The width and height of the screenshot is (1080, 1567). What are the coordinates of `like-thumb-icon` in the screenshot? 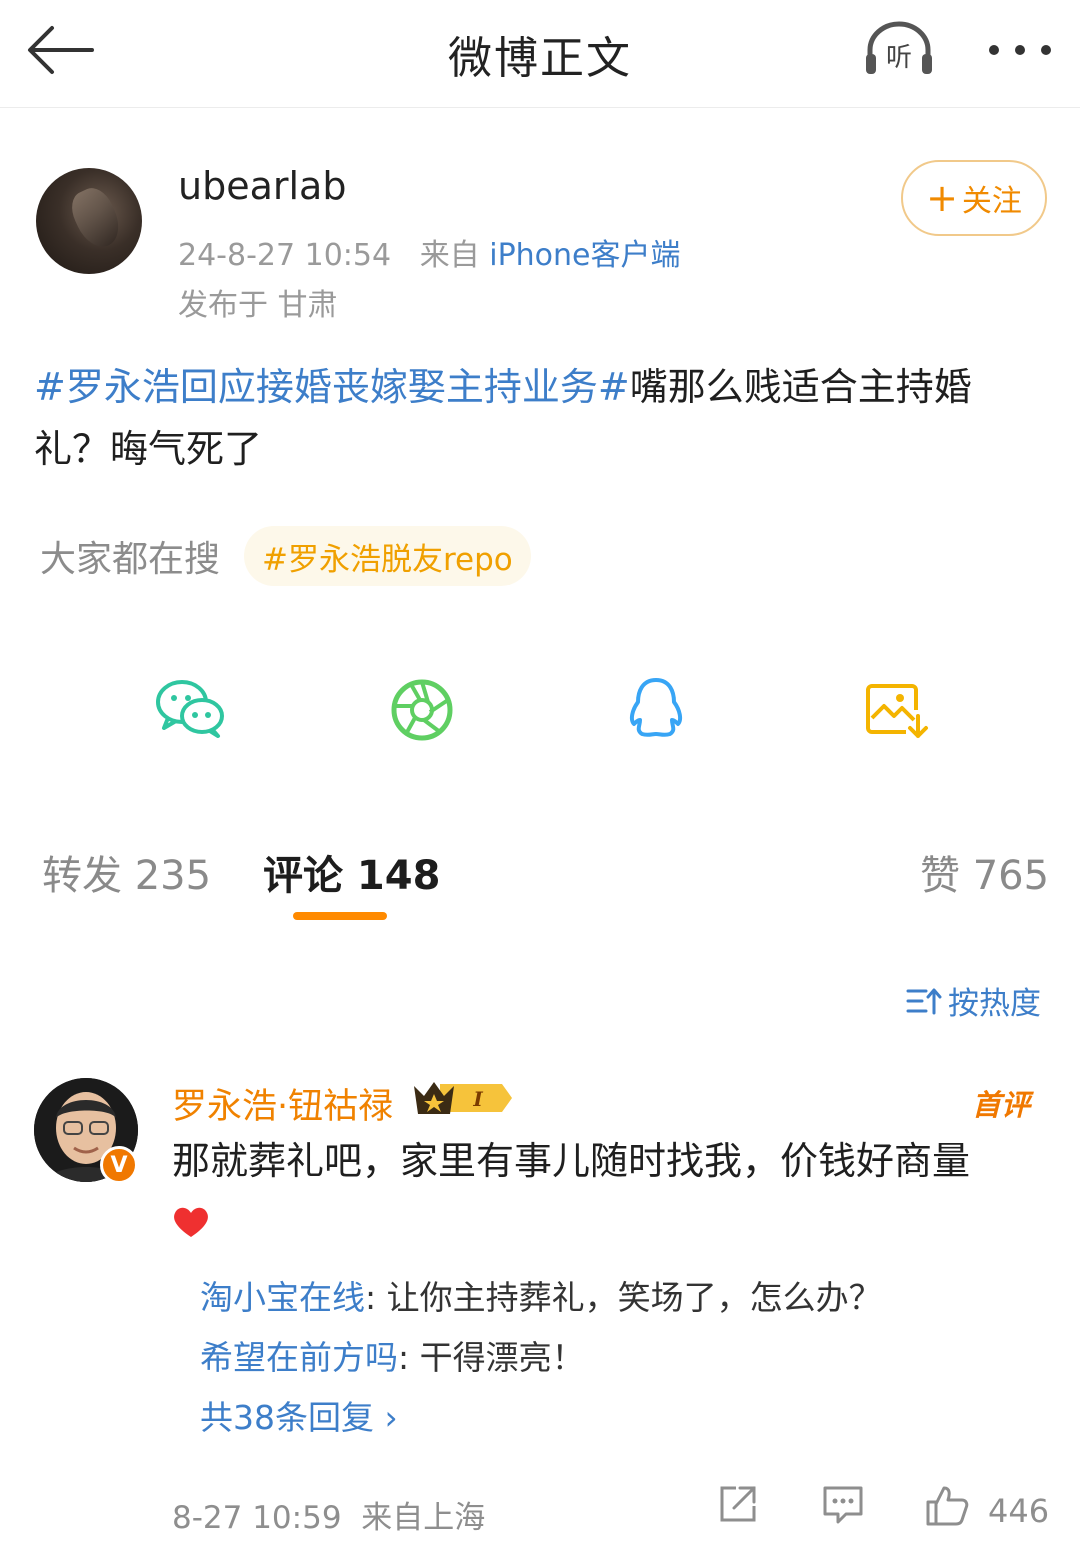 It's located at (947, 1505).